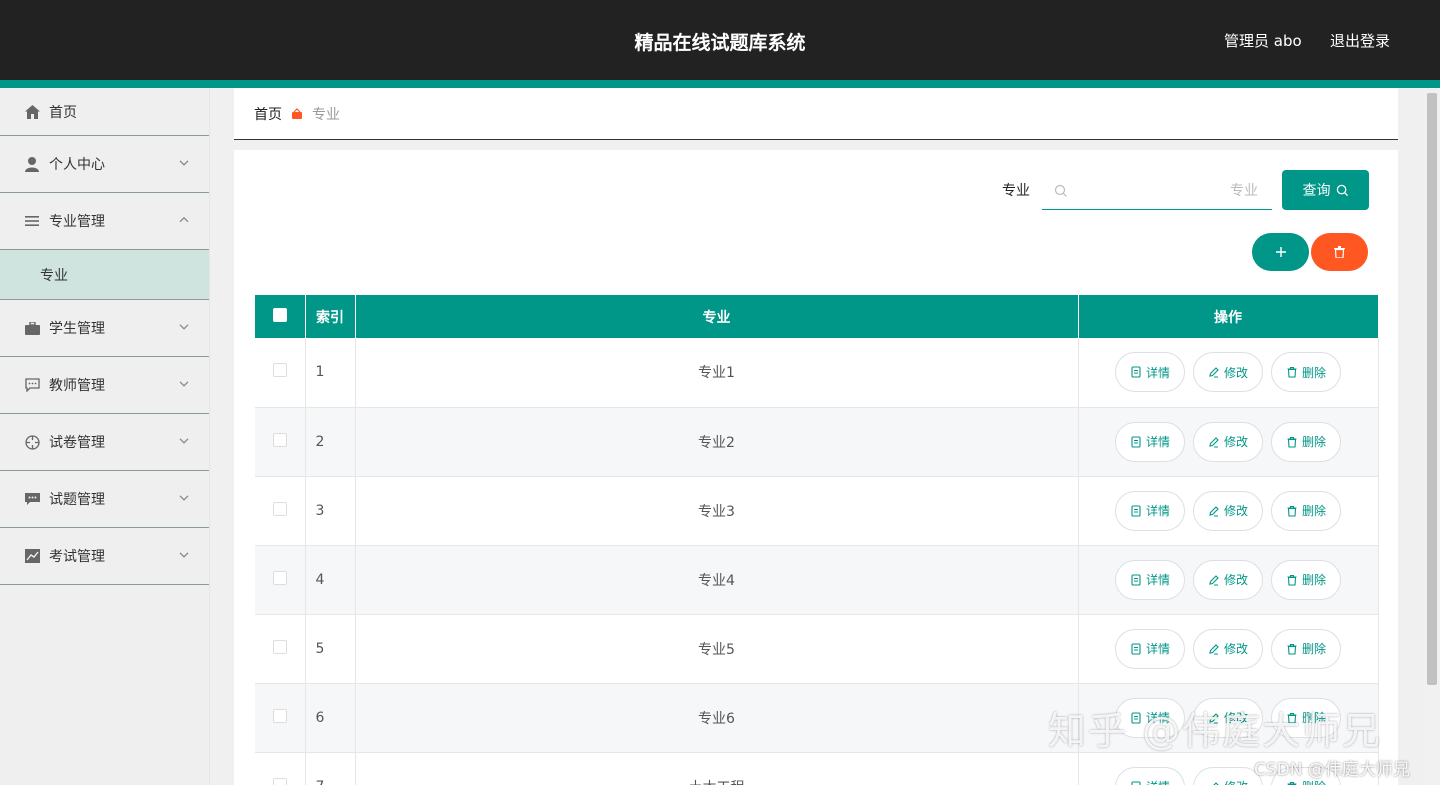  I want to click on scrollbar-thumb, so click(1432, 389).